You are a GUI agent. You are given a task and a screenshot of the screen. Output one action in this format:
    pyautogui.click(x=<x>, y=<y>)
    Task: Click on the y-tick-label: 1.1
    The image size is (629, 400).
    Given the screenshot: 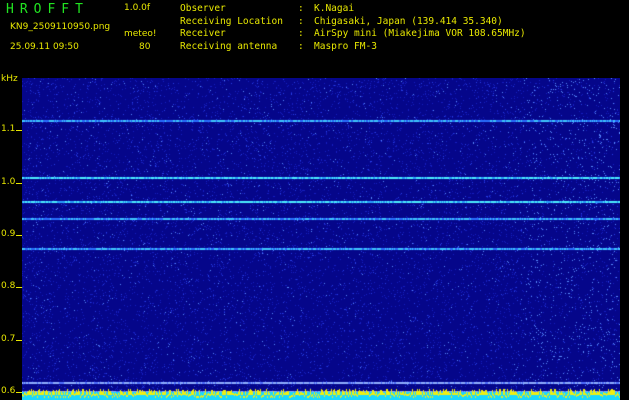 What is the action you would take?
    pyautogui.click(x=8, y=129)
    